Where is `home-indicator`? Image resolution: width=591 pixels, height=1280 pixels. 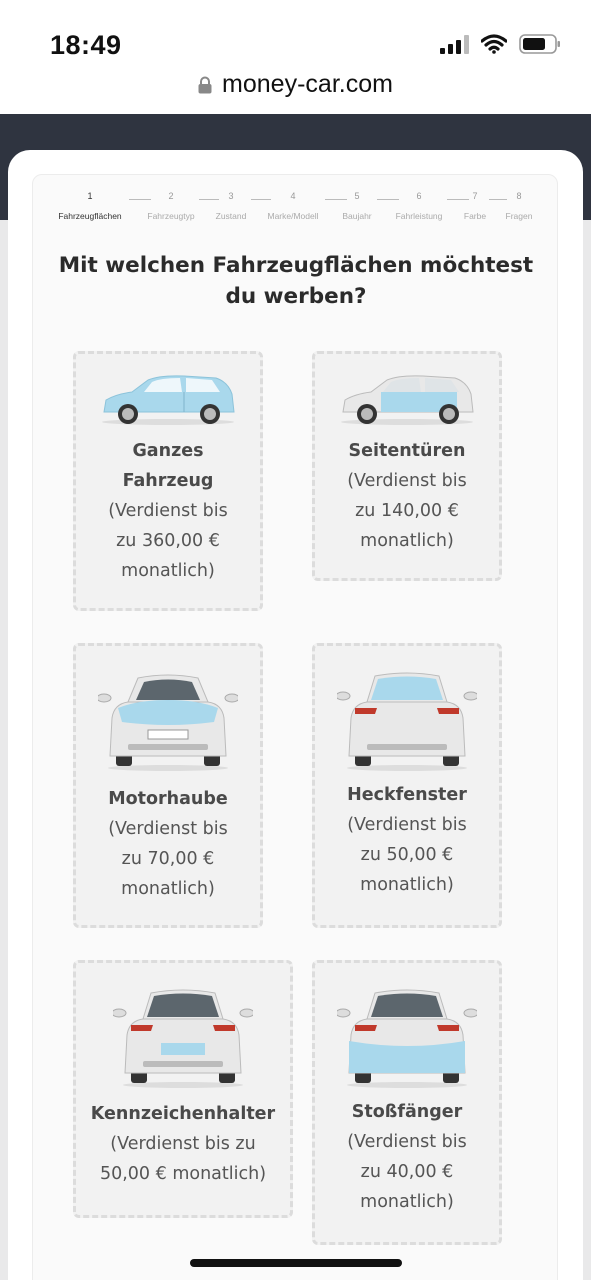 home-indicator is located at coordinates (296, 1263).